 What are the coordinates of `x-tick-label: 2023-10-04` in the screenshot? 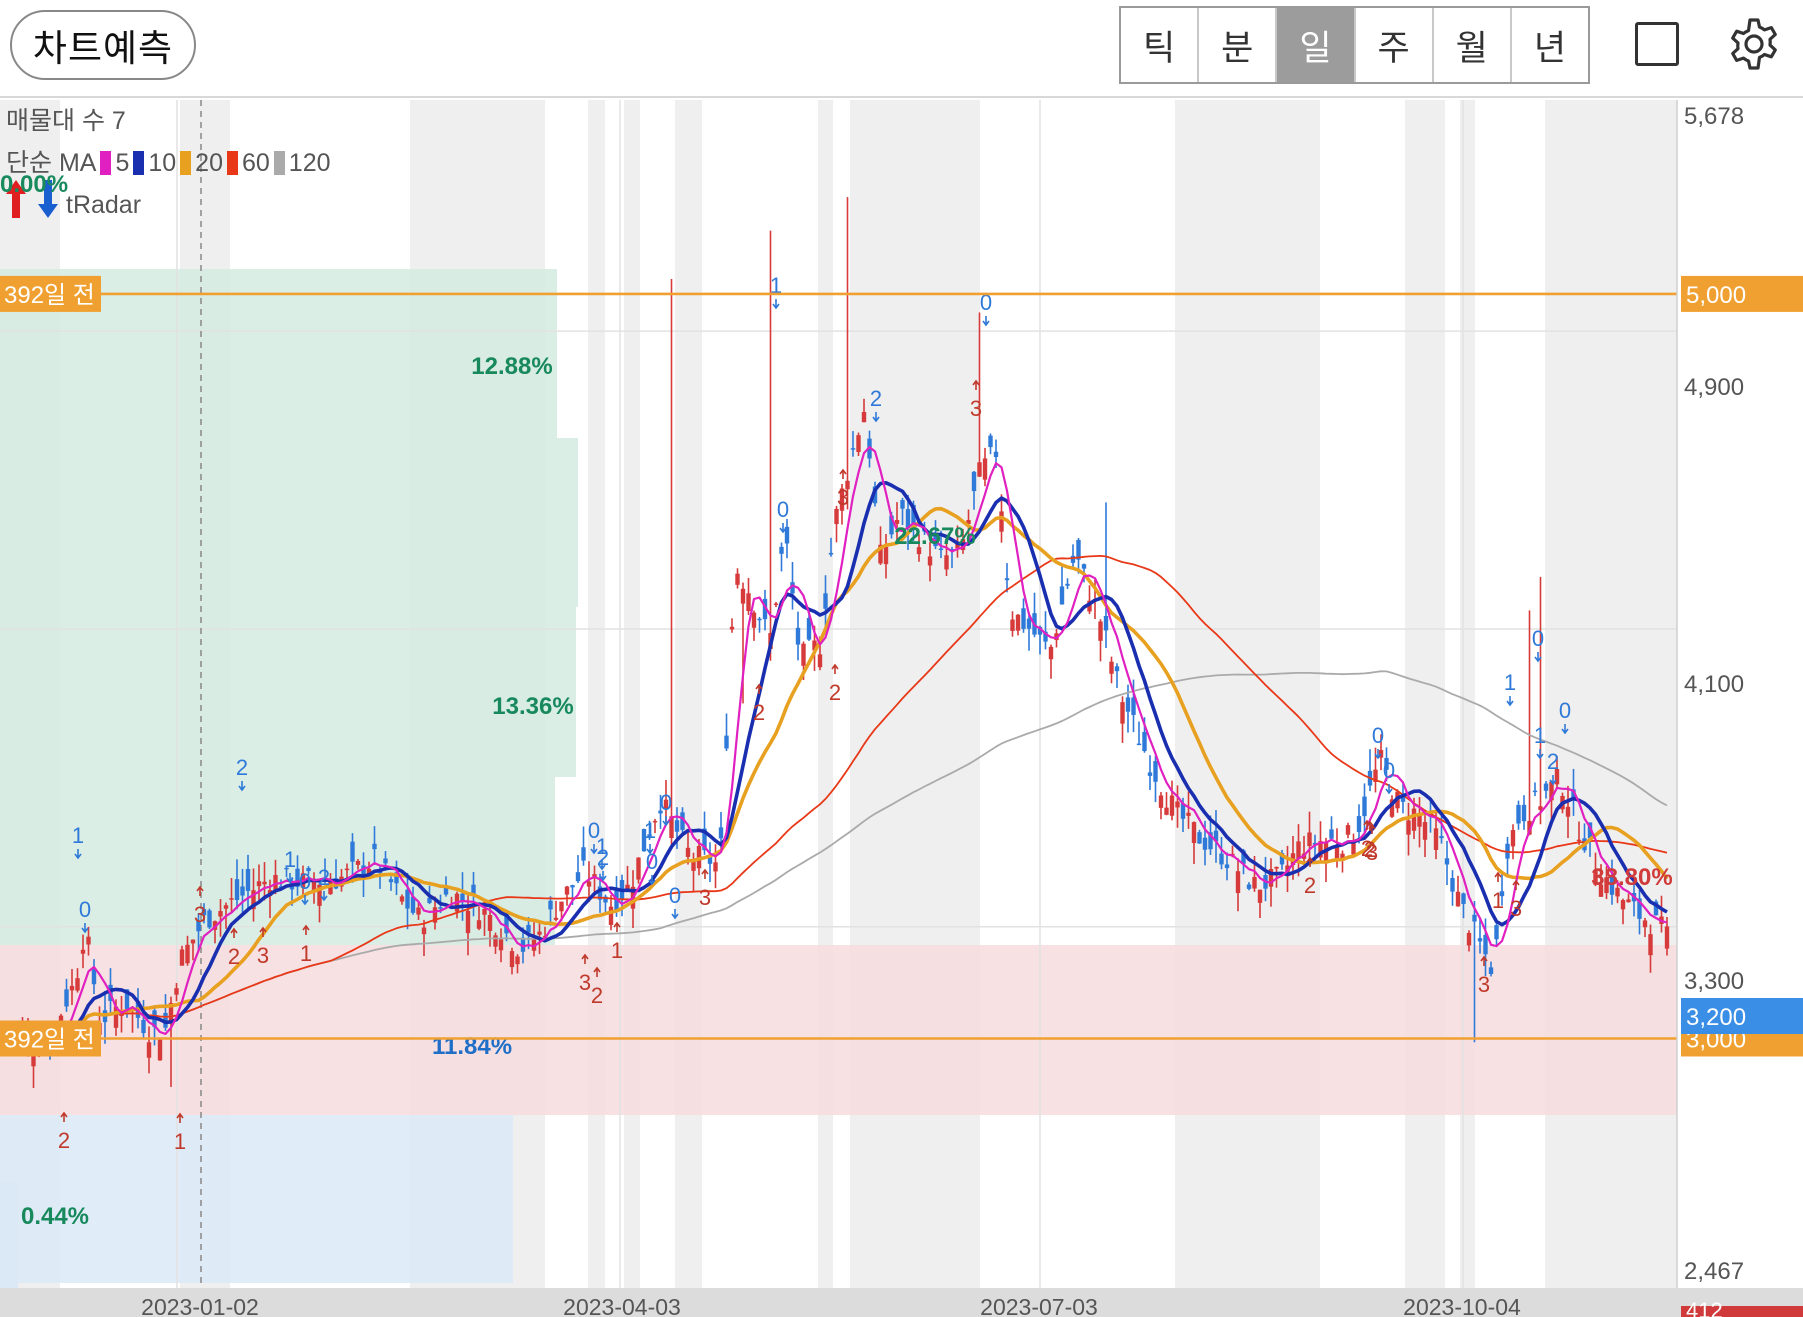 It's located at (1462, 1305).